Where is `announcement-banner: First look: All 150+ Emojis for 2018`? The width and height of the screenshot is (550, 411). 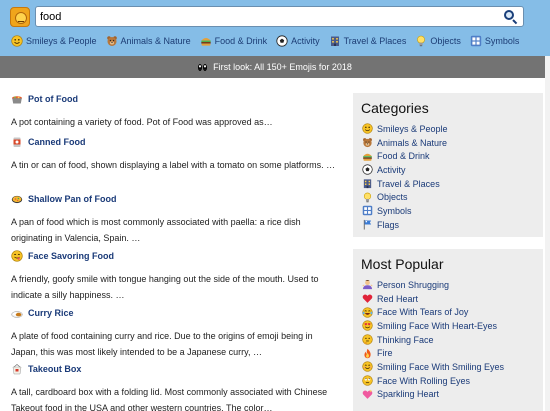
announcement-banner: First look: All 150+ Emojis for 2018 is located at coordinates (275, 67).